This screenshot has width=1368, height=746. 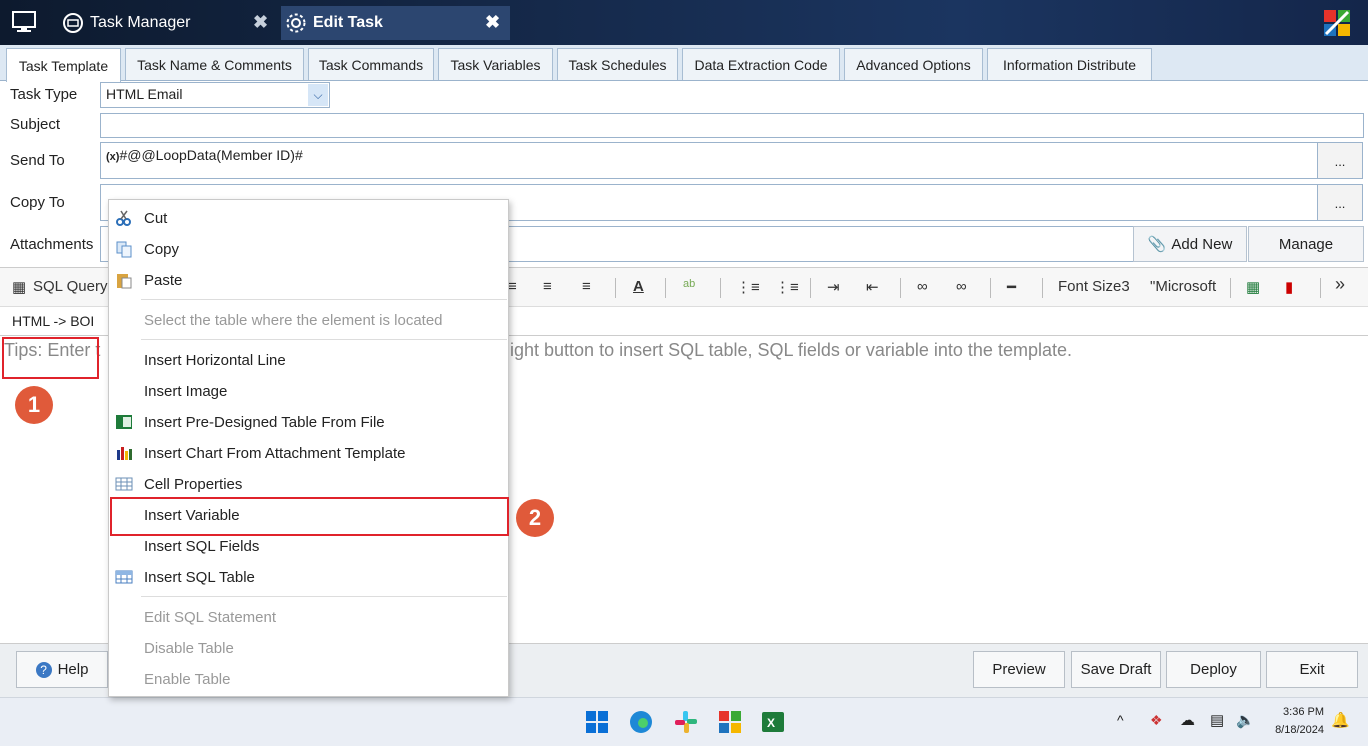 I want to click on tab-label: Edit Task, so click(x=348, y=22).